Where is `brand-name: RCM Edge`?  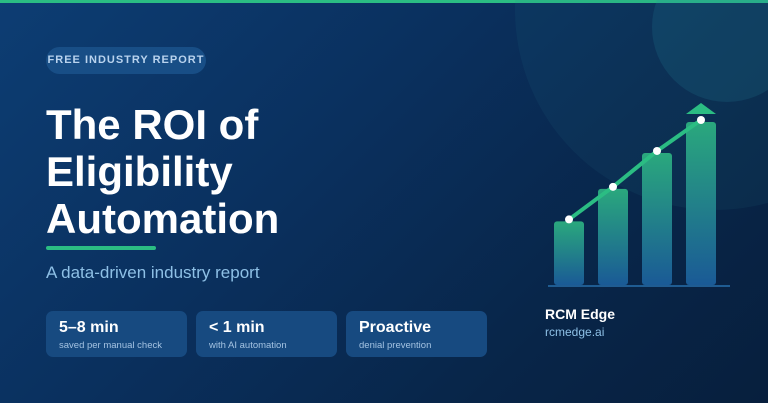 brand-name: RCM Edge is located at coordinates (580, 314).